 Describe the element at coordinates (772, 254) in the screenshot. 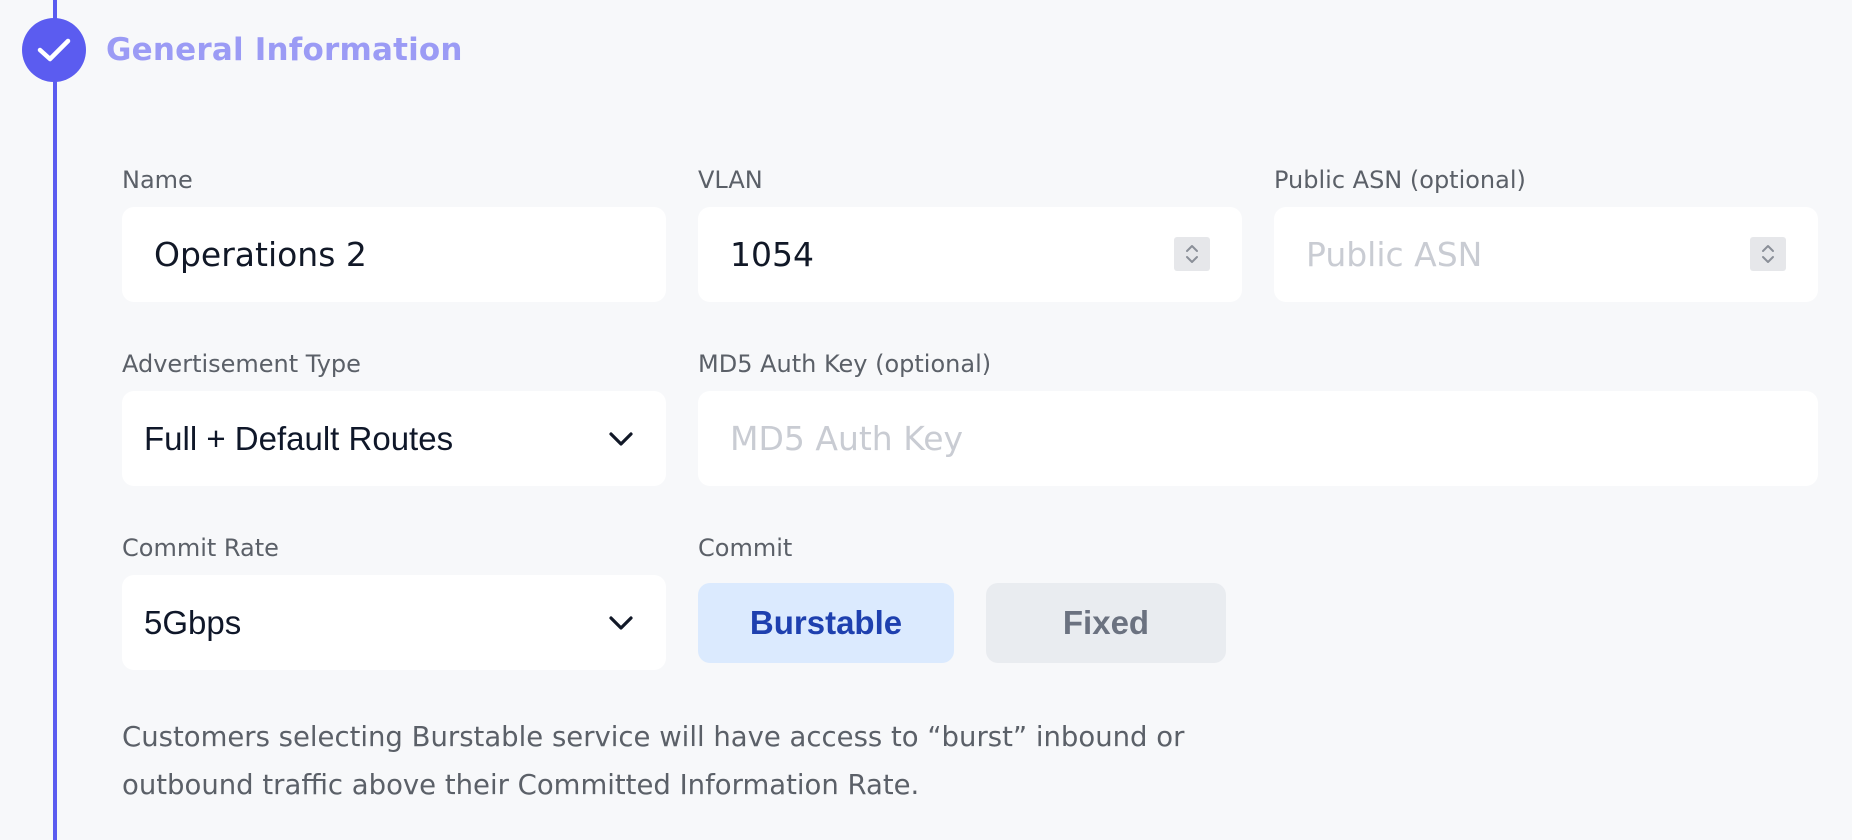

I see `vlan-input-value: 1054` at that location.